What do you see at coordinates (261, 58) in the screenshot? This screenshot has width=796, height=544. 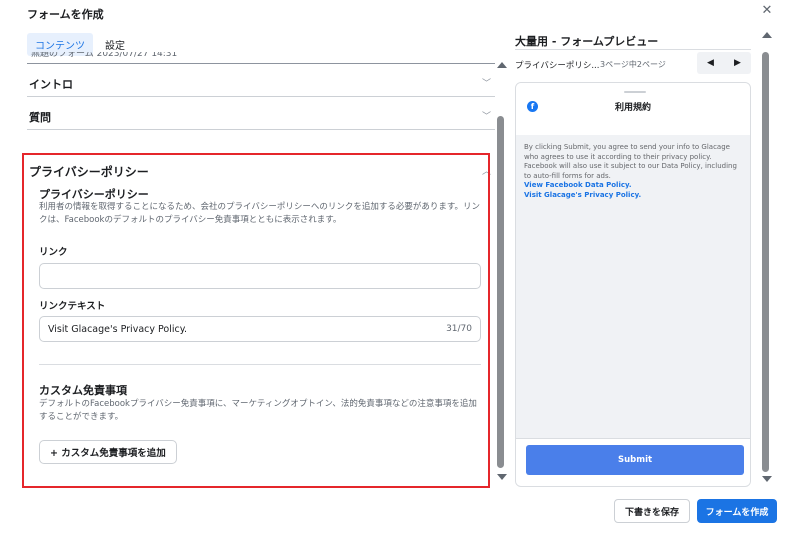 I see `form-name-field: 無題のフォーム 2023/07/27 14:31` at bounding box center [261, 58].